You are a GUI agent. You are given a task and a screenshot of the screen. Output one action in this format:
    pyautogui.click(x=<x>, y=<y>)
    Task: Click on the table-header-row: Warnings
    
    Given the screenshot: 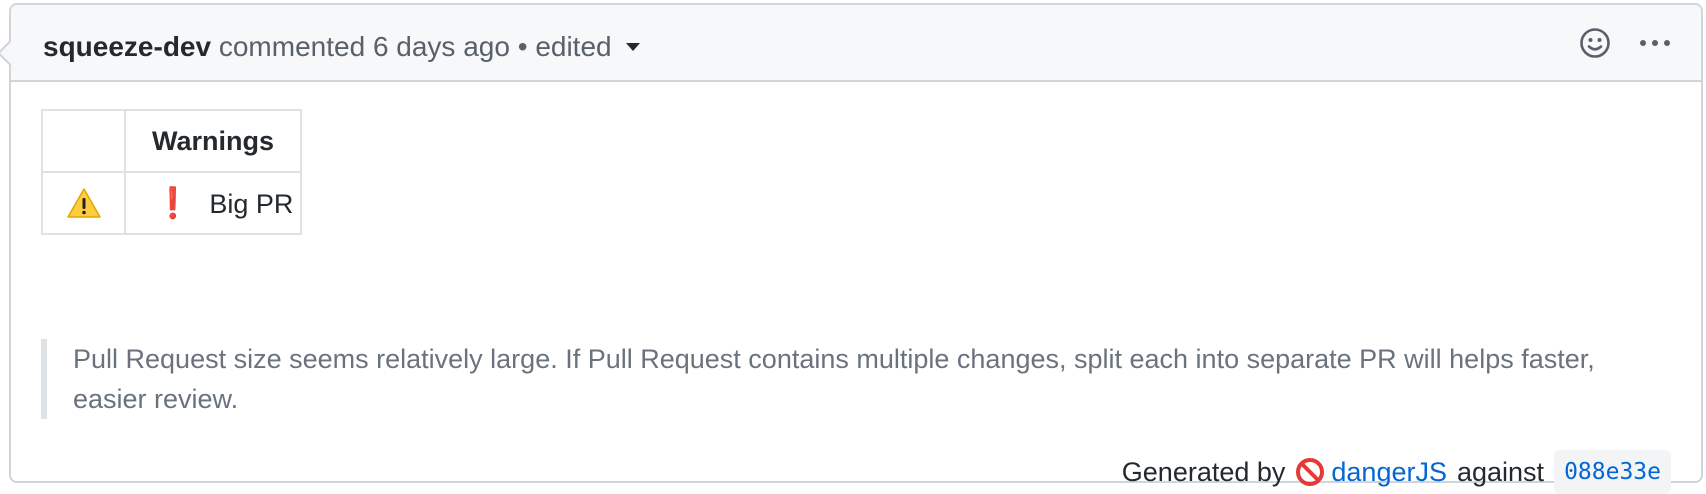 What is the action you would take?
    pyautogui.click(x=171, y=141)
    